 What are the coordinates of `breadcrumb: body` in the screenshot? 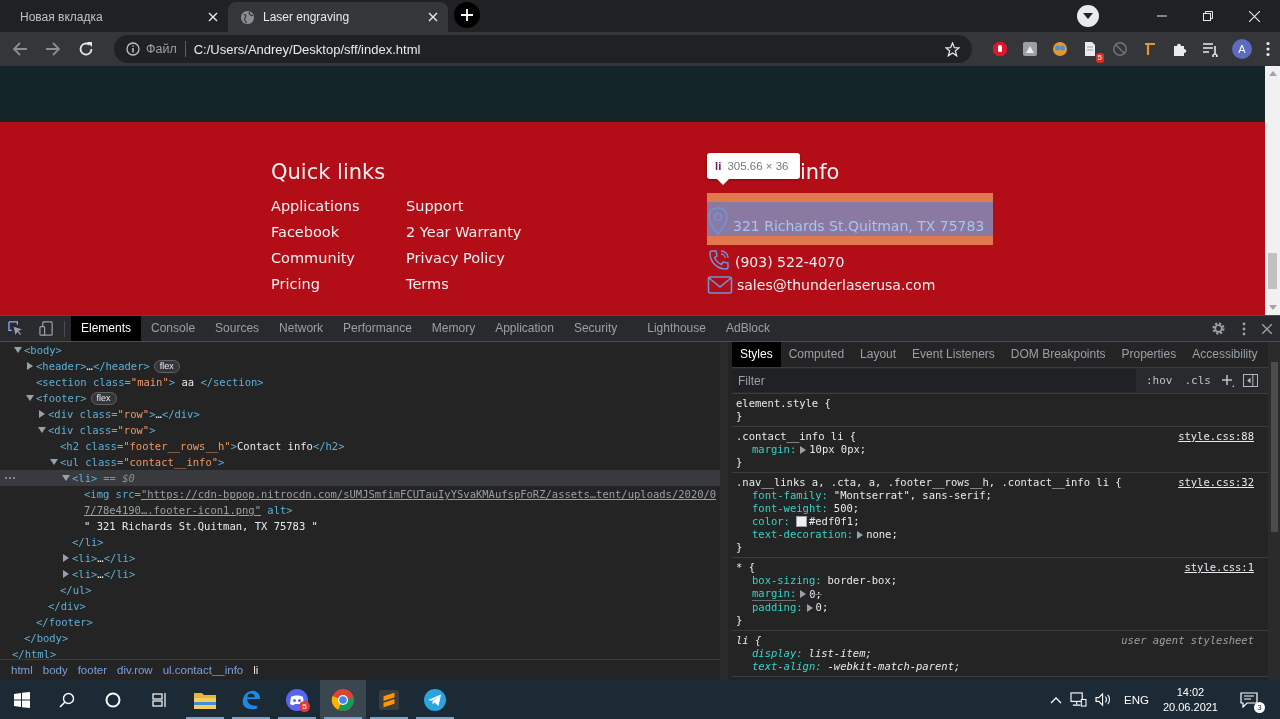 It's located at (55, 670).